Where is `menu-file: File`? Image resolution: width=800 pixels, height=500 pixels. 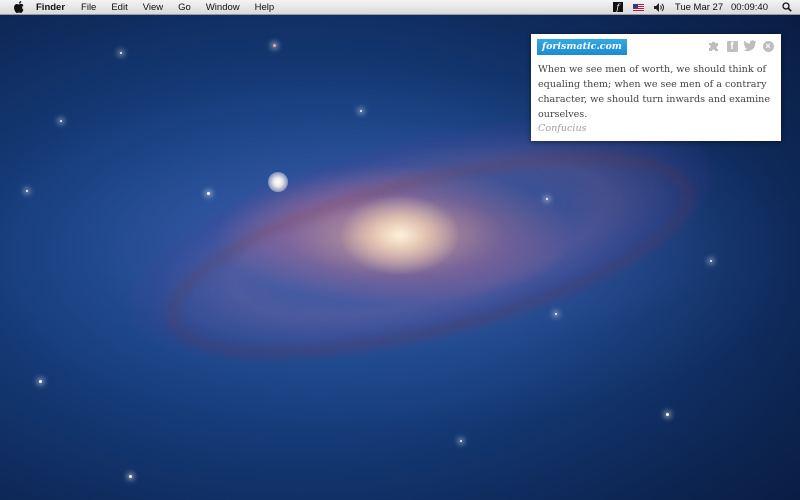 menu-file: File is located at coordinates (88, 7).